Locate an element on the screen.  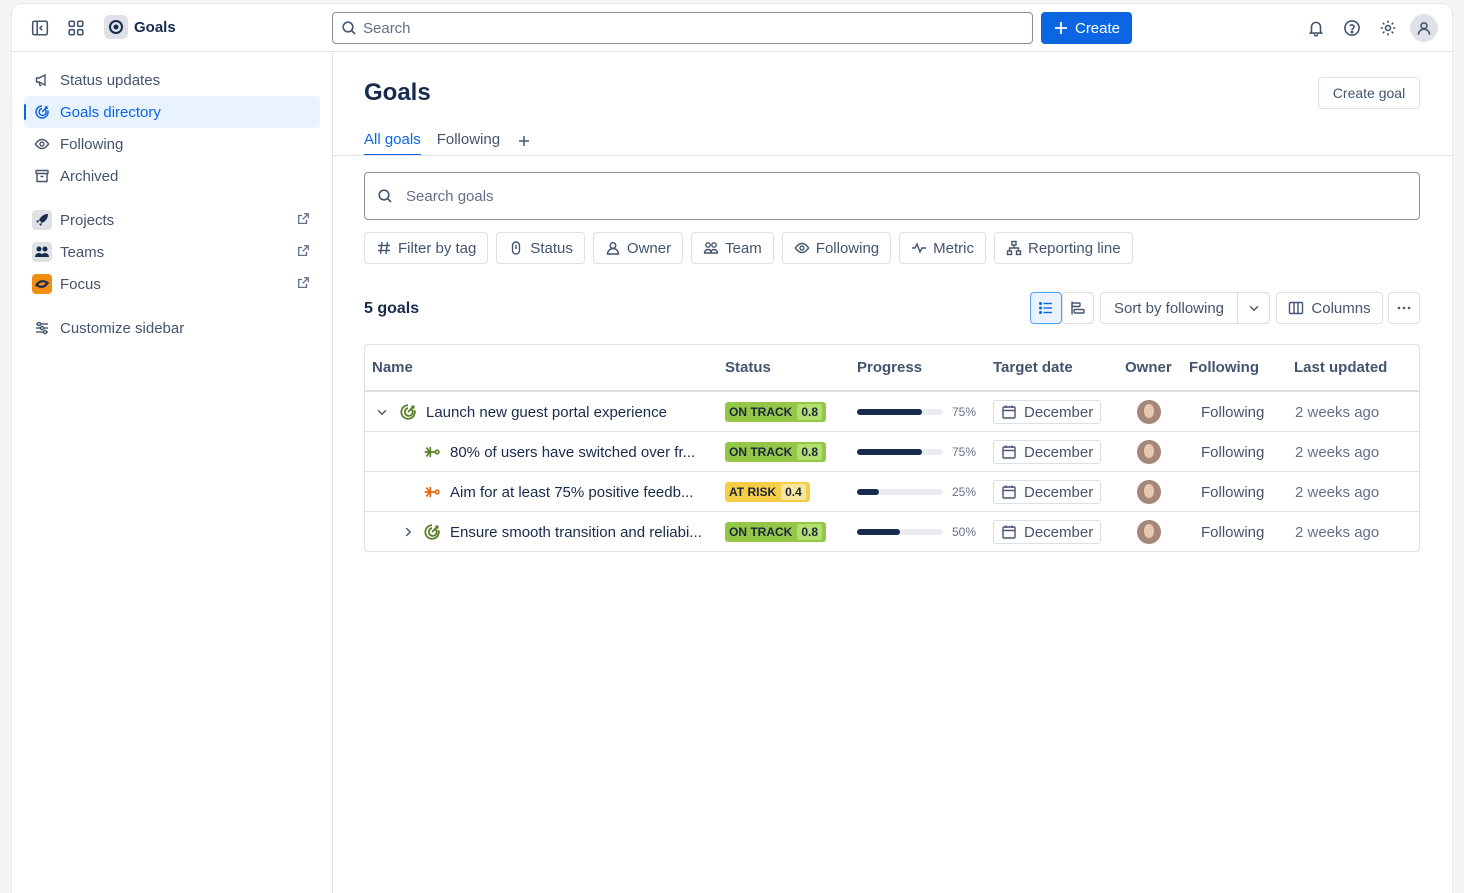
more-options-button is located at coordinates (1404, 308).